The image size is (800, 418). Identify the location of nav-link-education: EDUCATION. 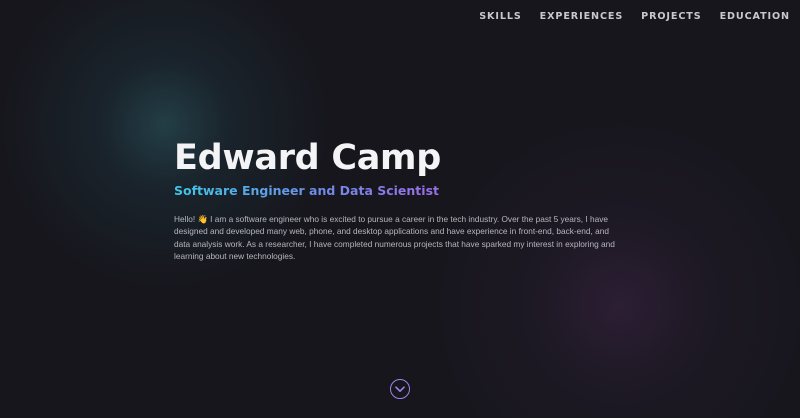
(755, 17).